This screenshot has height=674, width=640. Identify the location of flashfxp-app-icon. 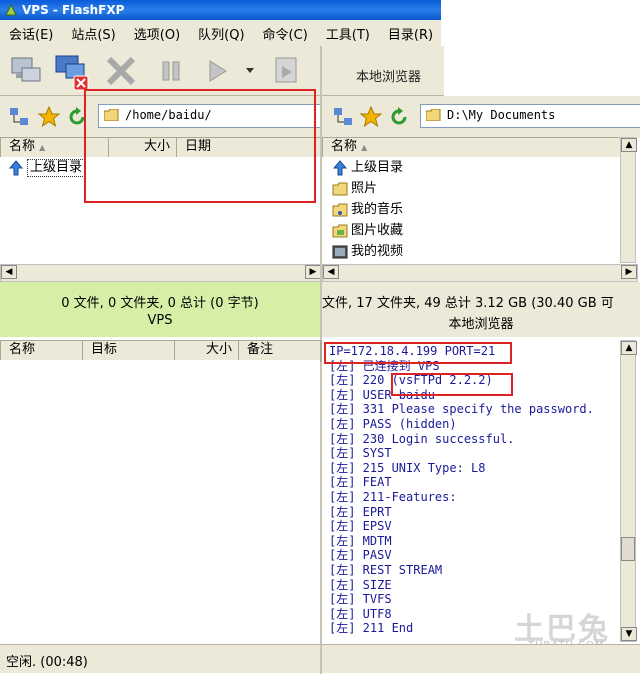
(11, 9).